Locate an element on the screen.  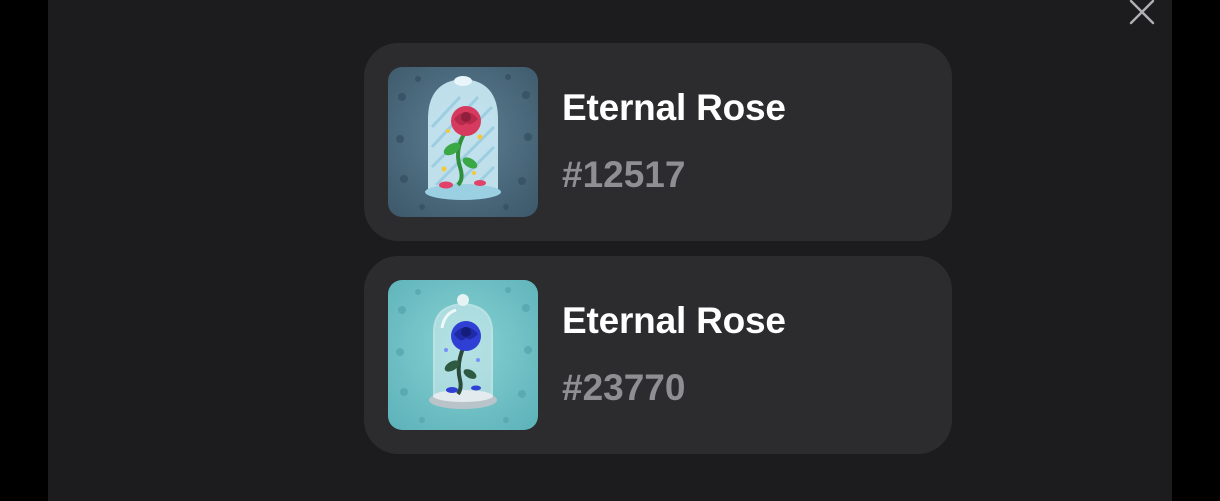
blue-rose-dome-icon is located at coordinates (463, 355).